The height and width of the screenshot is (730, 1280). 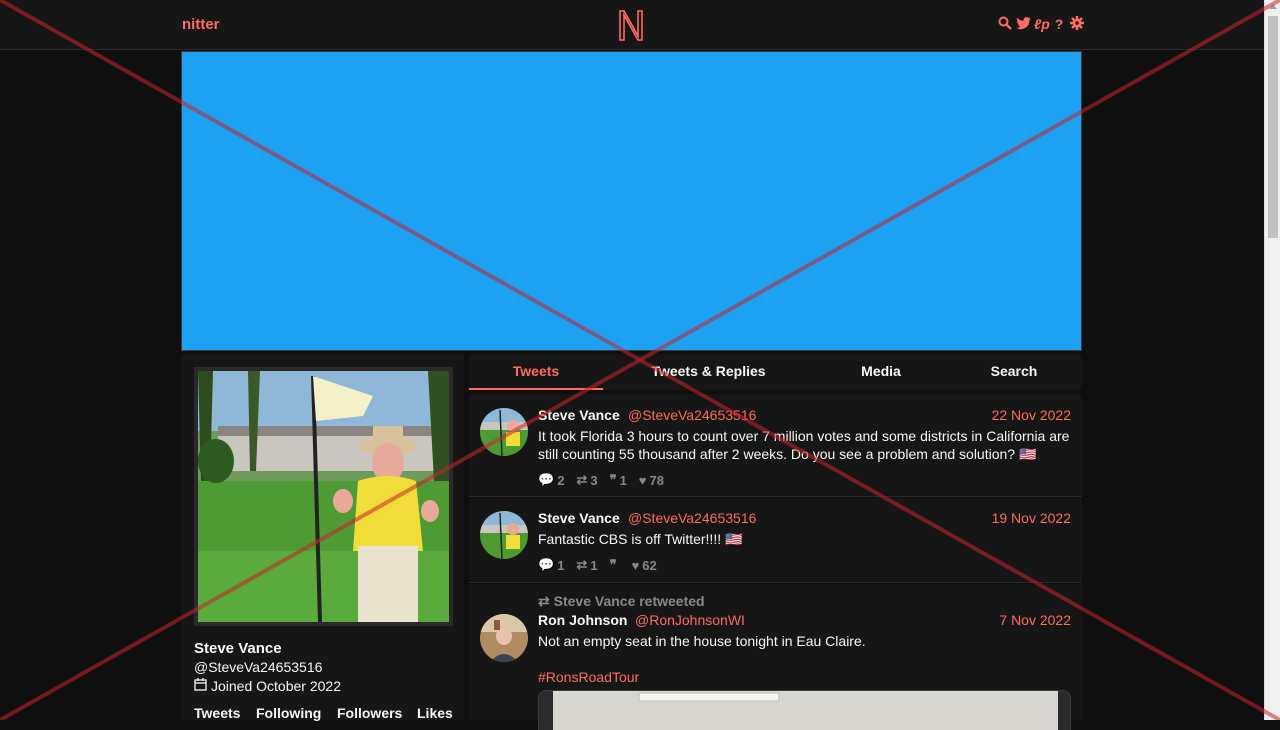 I want to click on tab-media: Media, so click(x=881, y=372).